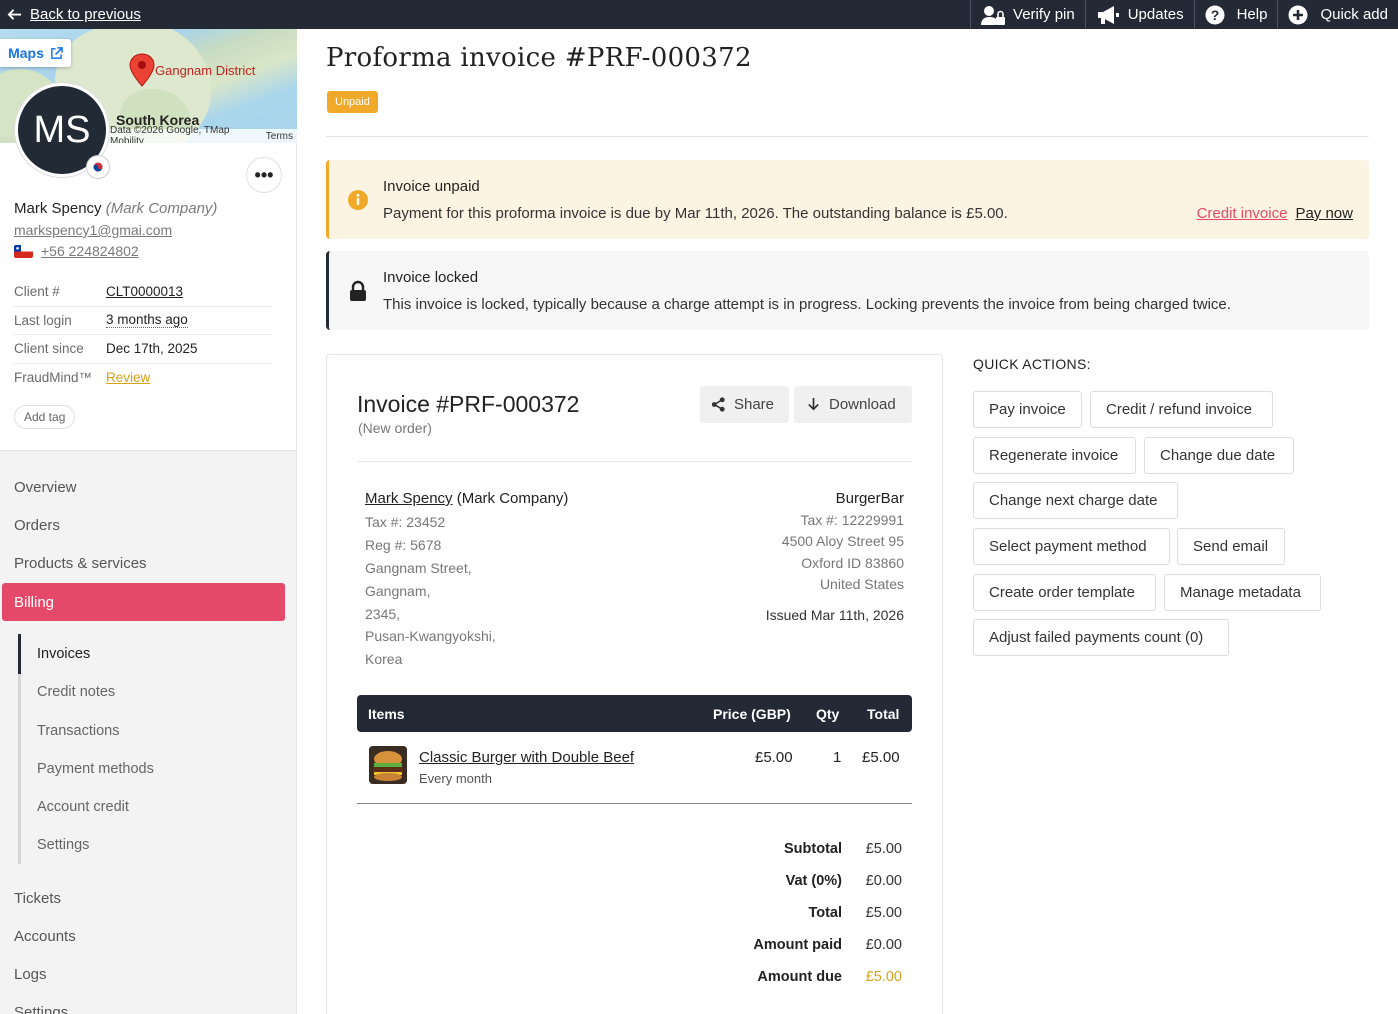 The image size is (1398, 1014). I want to click on alert-title: Invoice locked, so click(431, 277).